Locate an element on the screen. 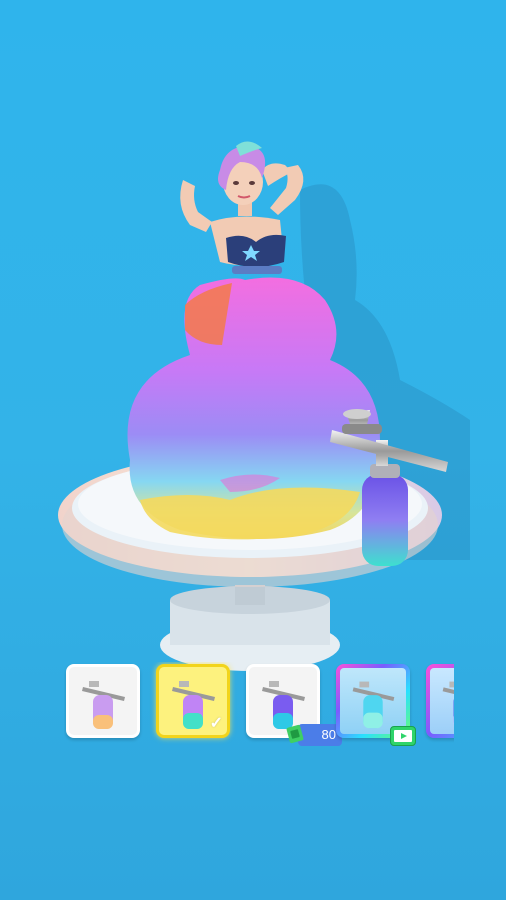 The height and width of the screenshot is (900, 506). selected-check-icon: ✓ is located at coordinates (216, 723).